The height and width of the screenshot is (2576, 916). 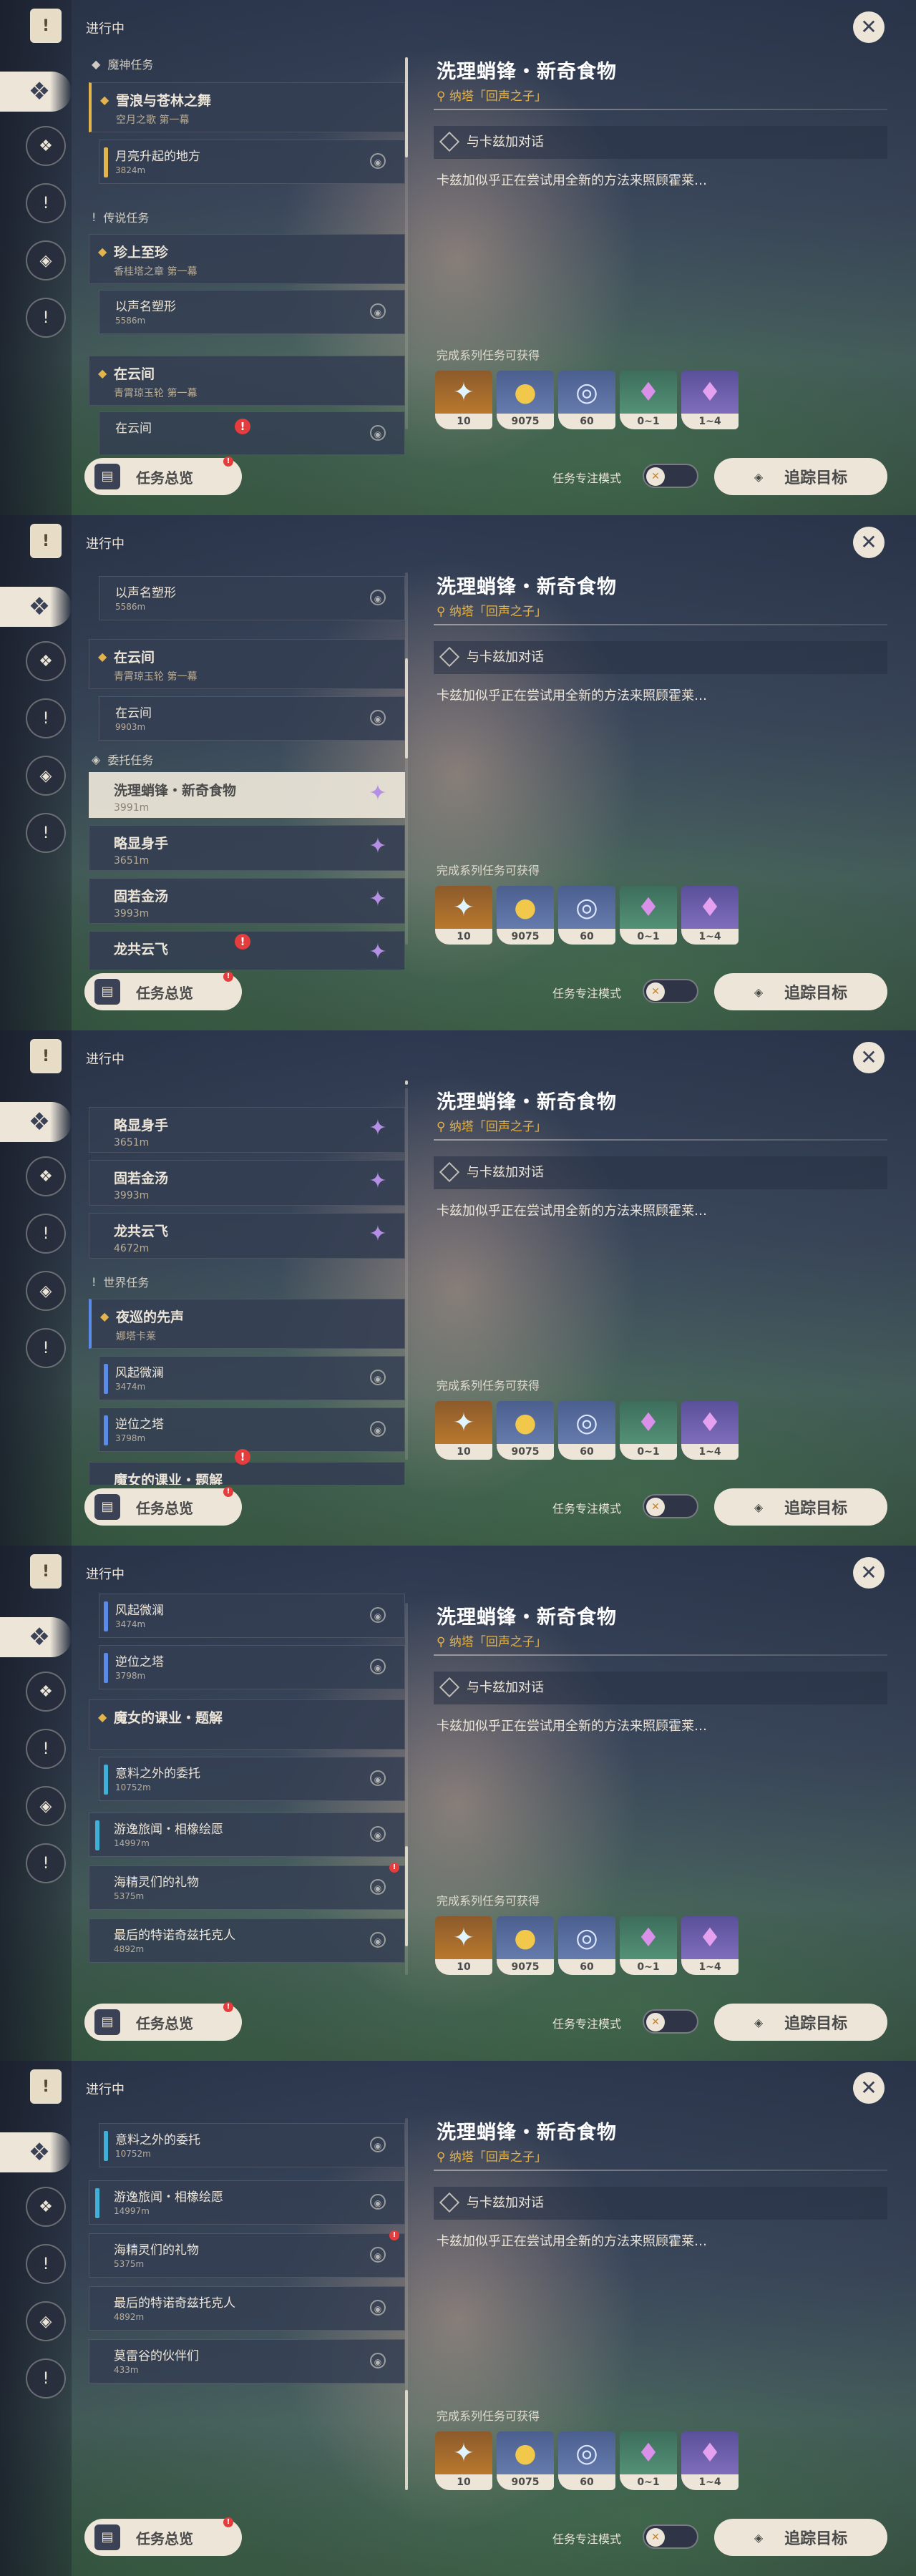 What do you see at coordinates (247, 107) in the screenshot?
I see `quest-card: ◆ 雪浪与苍林之舞 空月之歌 第一幕` at bounding box center [247, 107].